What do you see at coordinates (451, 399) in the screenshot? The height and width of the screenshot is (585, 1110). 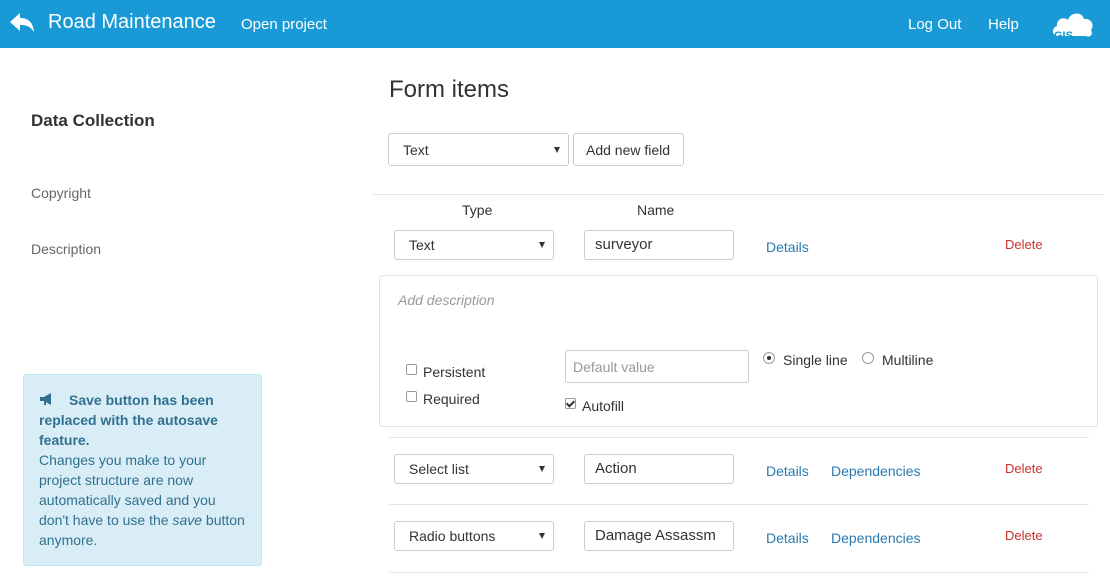 I see `required-label: Required` at bounding box center [451, 399].